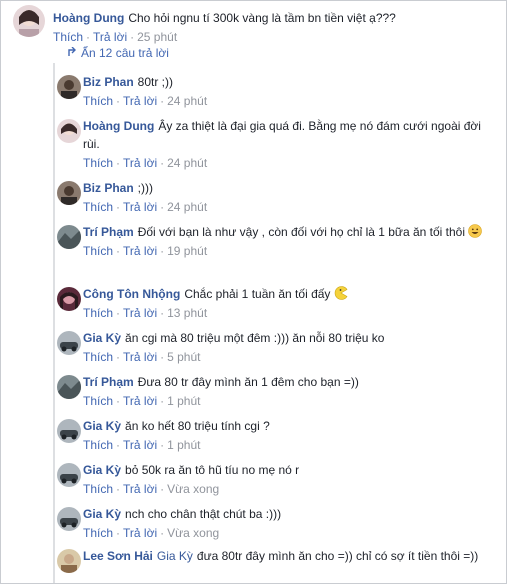 The width and height of the screenshot is (507, 584). Describe the element at coordinates (187, 313) in the screenshot. I see `reply-time: 13 phút` at that location.